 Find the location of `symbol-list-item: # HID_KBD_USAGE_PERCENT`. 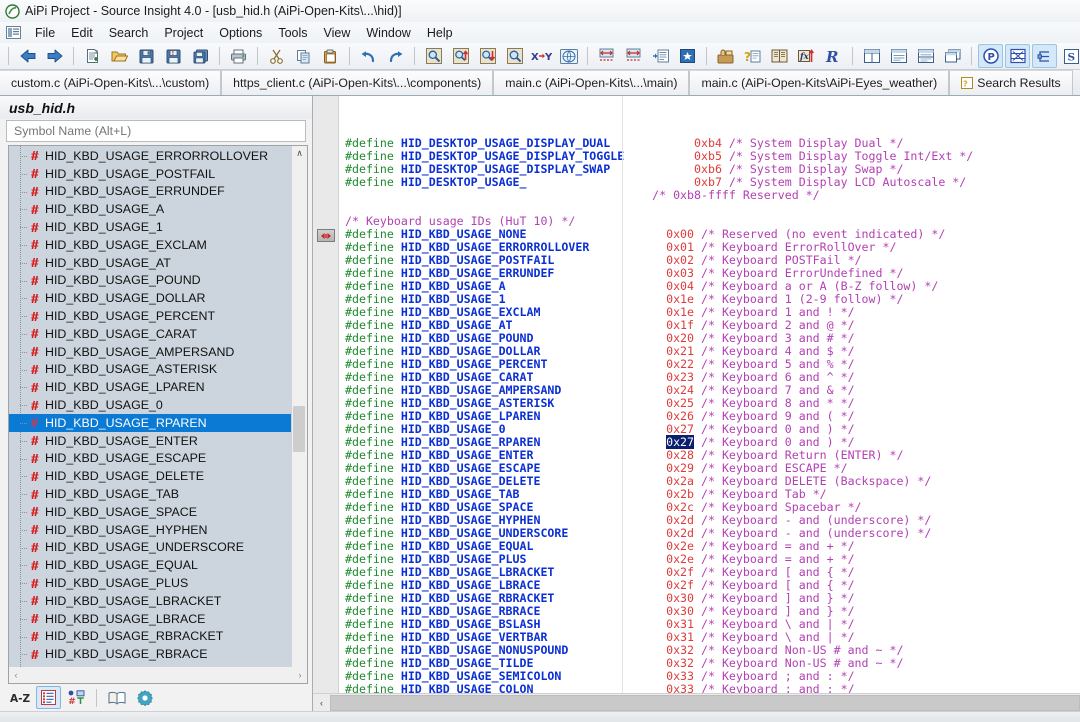

symbol-list-item: # HID_KBD_USAGE_PERCENT is located at coordinates (150, 316).